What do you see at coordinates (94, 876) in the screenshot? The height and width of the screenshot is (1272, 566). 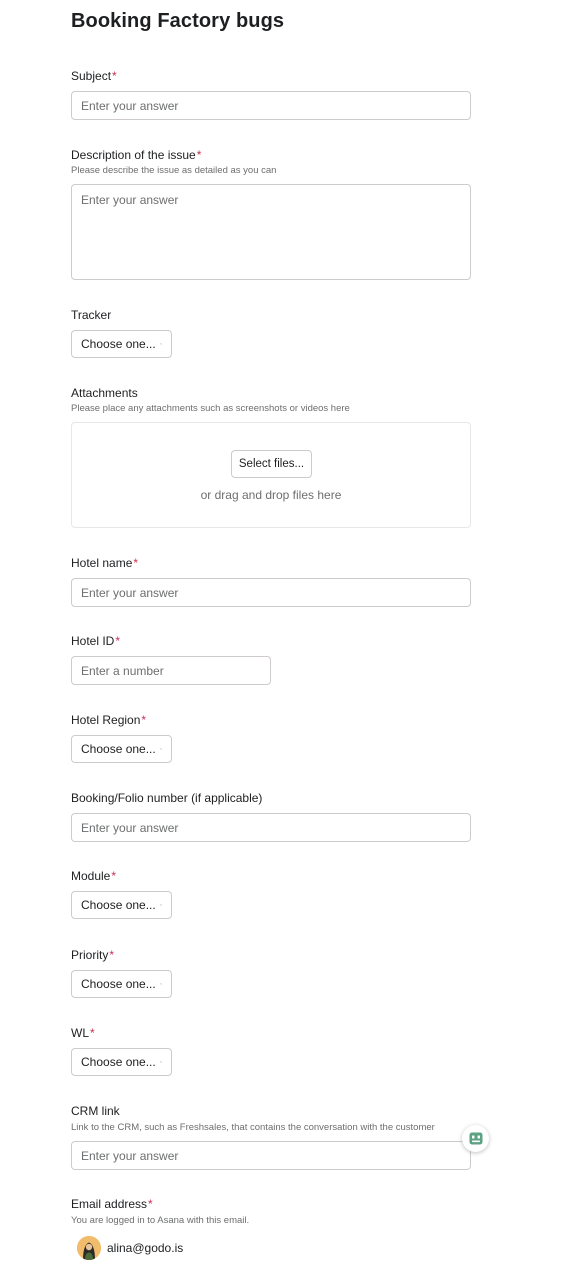 I see `module-label: Module*` at bounding box center [94, 876].